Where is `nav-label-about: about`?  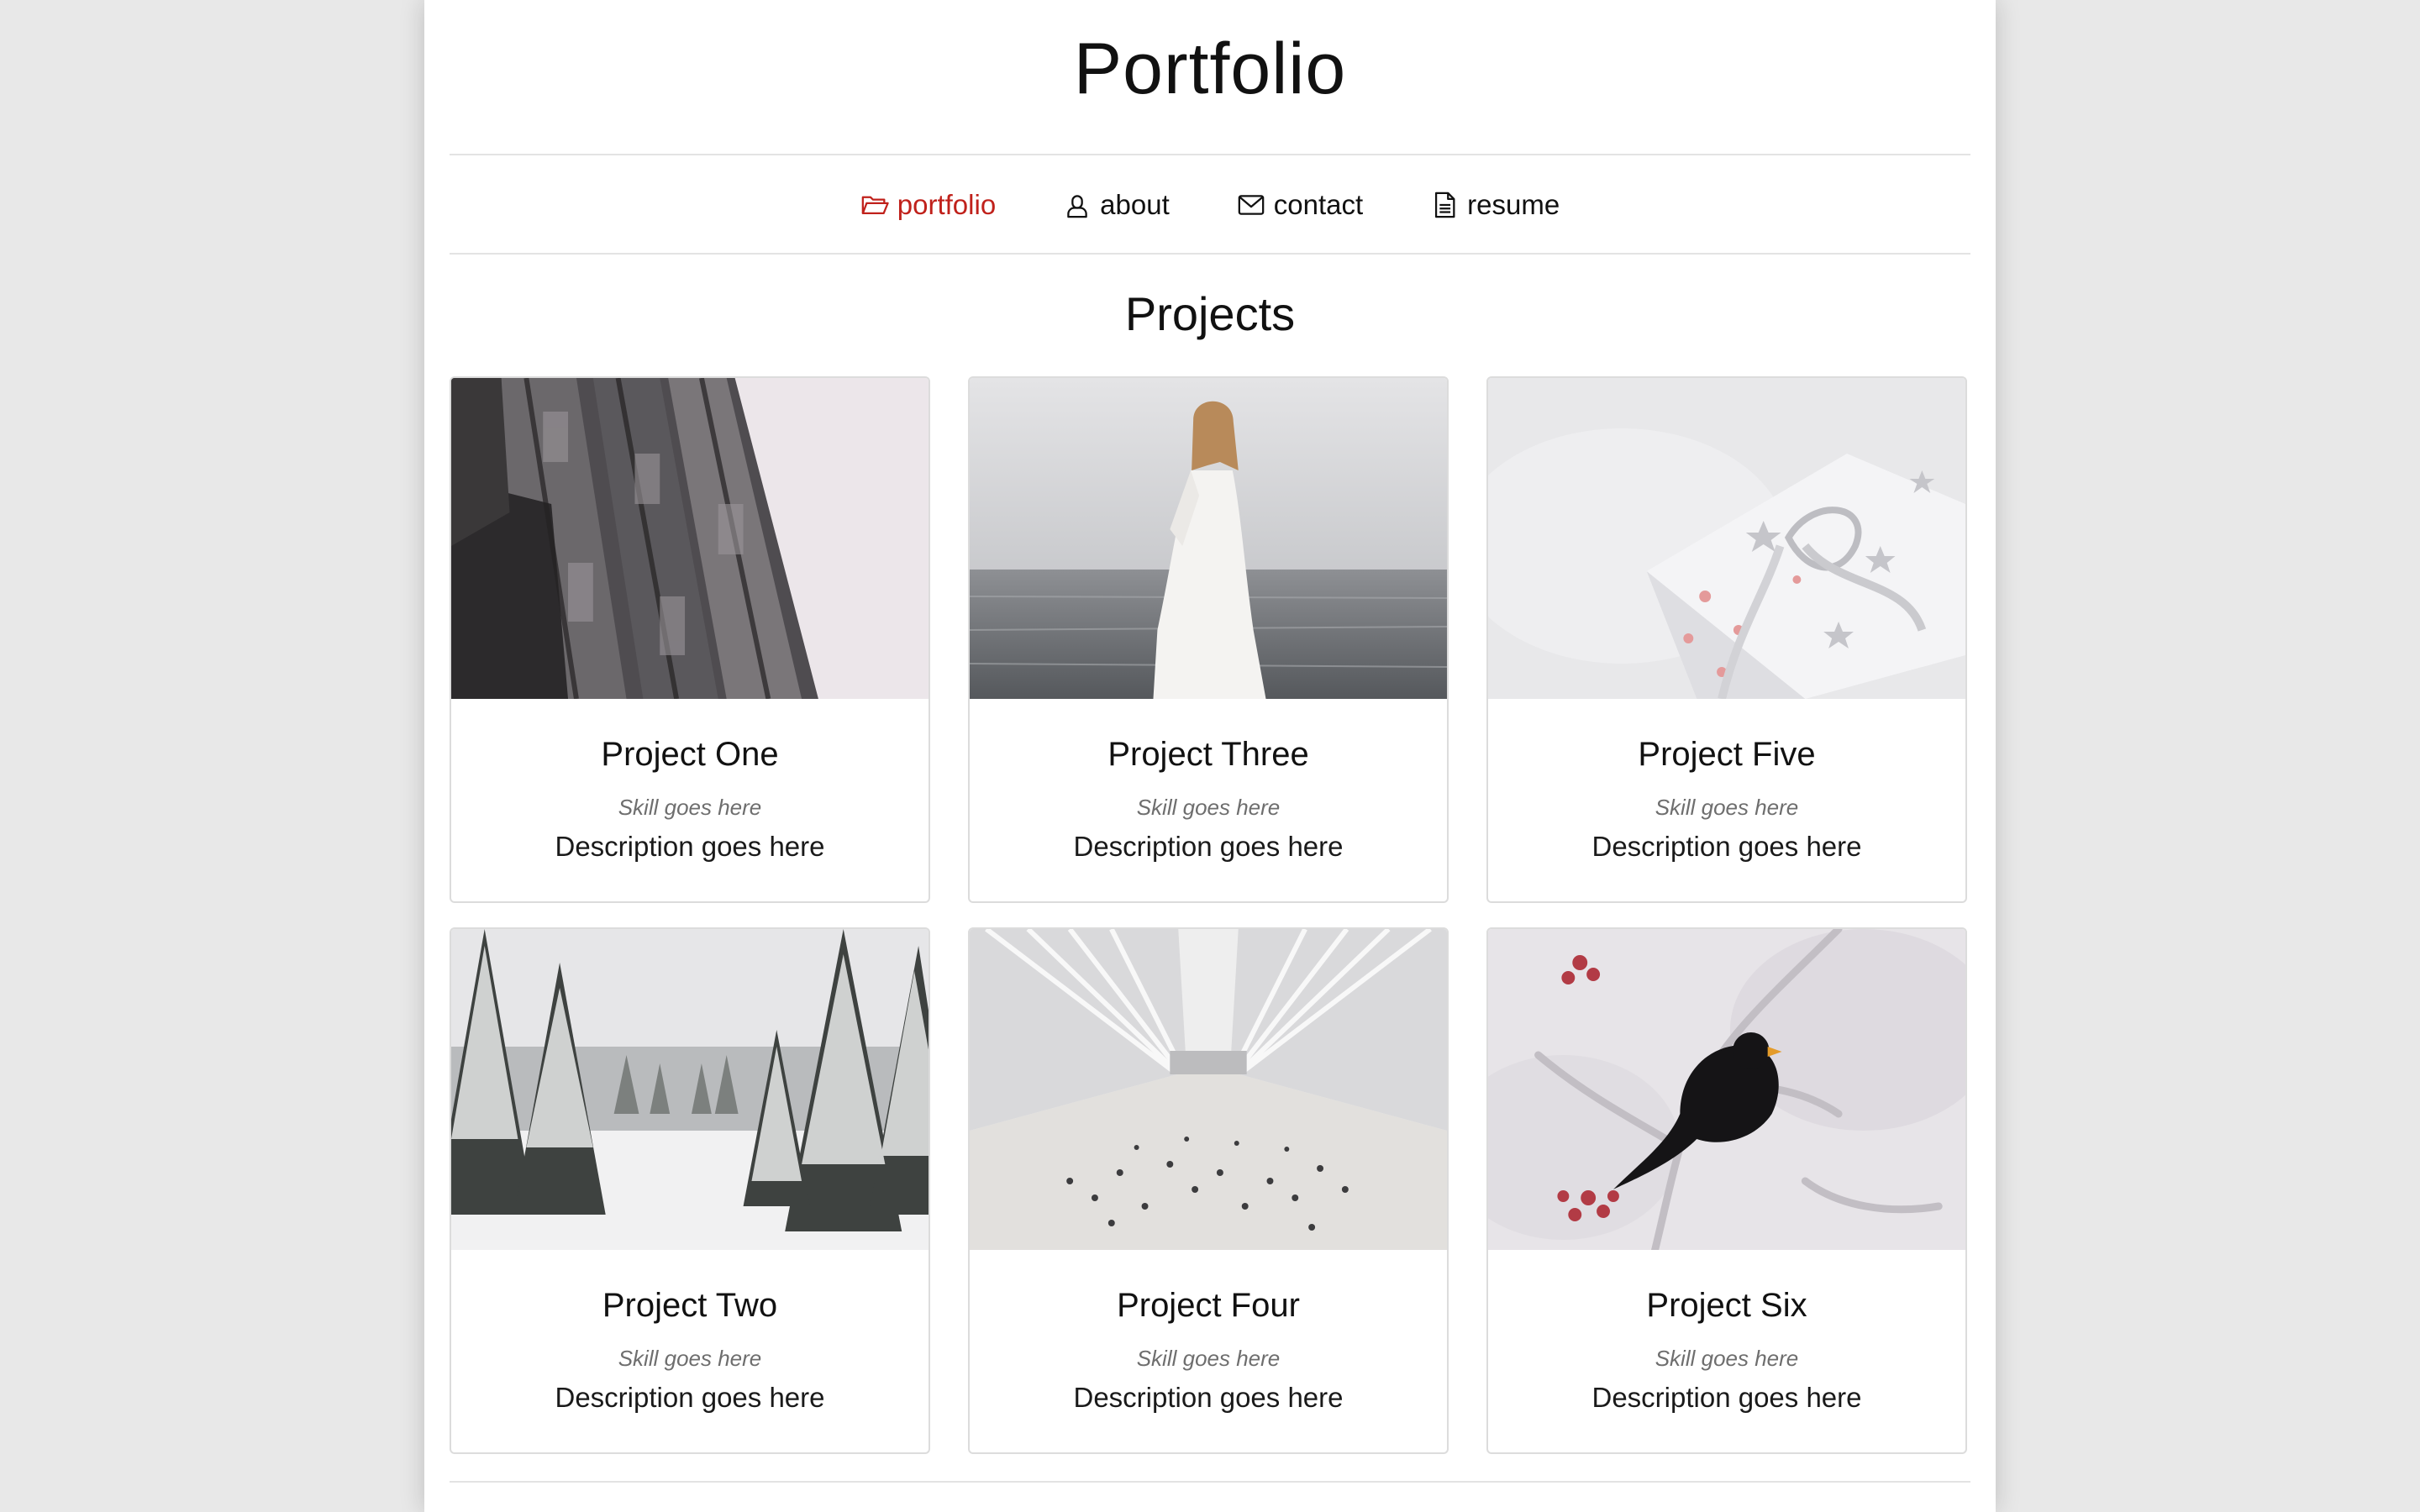 nav-label-about: about is located at coordinates (1135, 204).